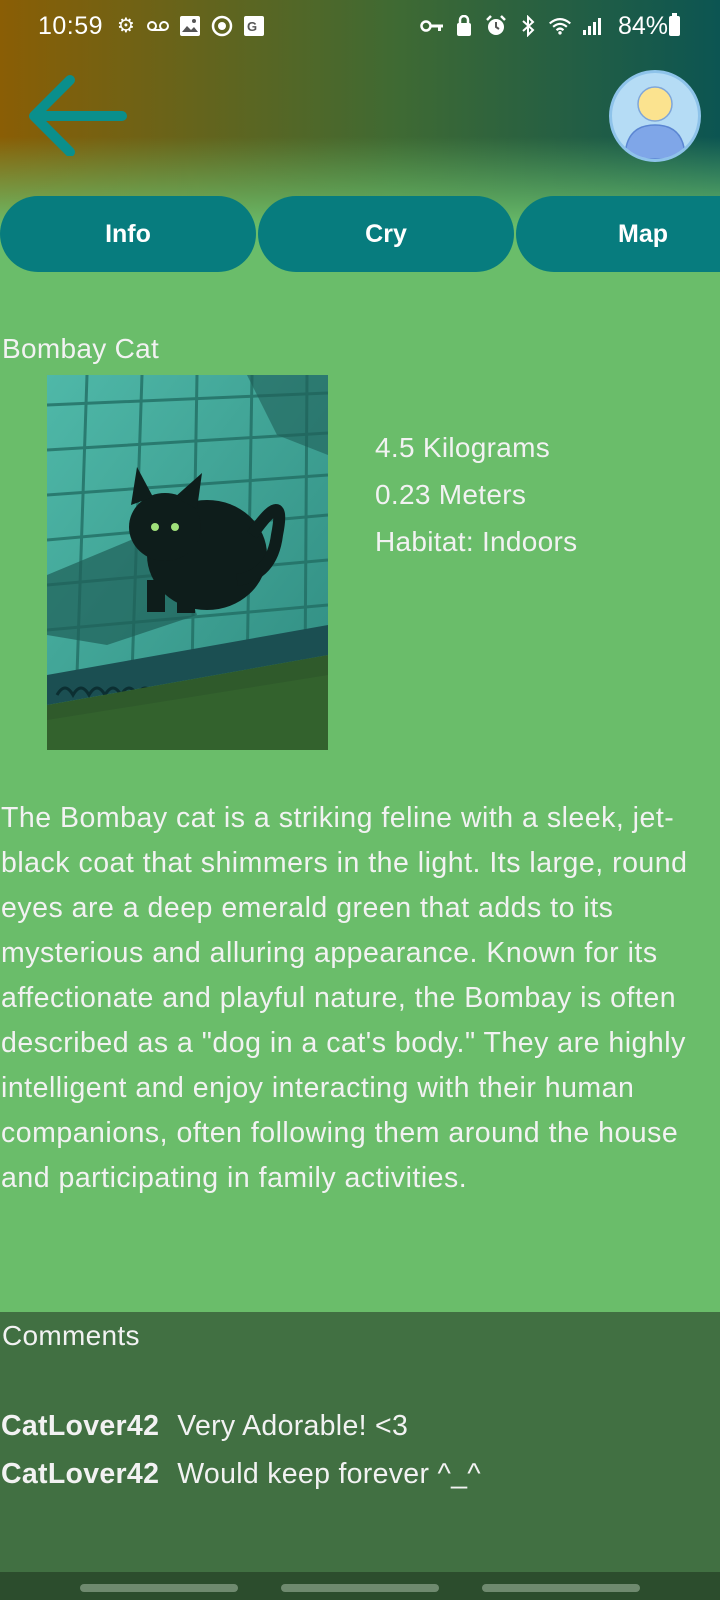 This screenshot has height=1600, width=720. Describe the element at coordinates (71, 26) in the screenshot. I see `status-time: 10:59` at that location.